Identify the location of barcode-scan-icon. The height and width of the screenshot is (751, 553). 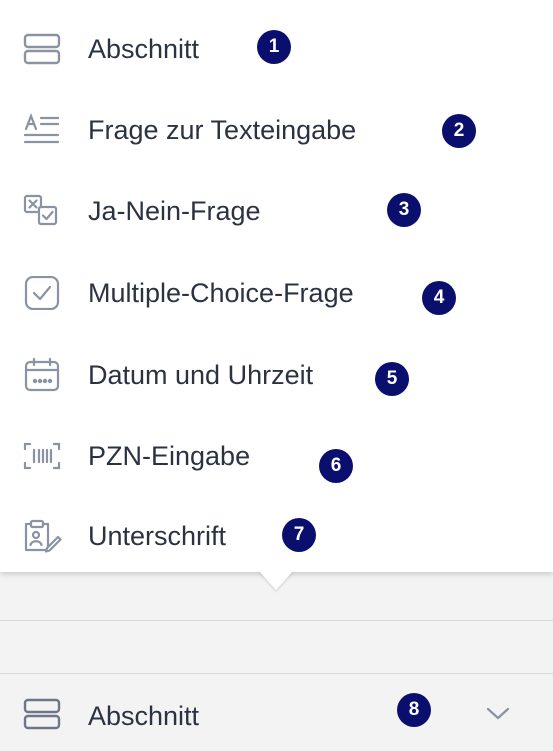
(42, 456).